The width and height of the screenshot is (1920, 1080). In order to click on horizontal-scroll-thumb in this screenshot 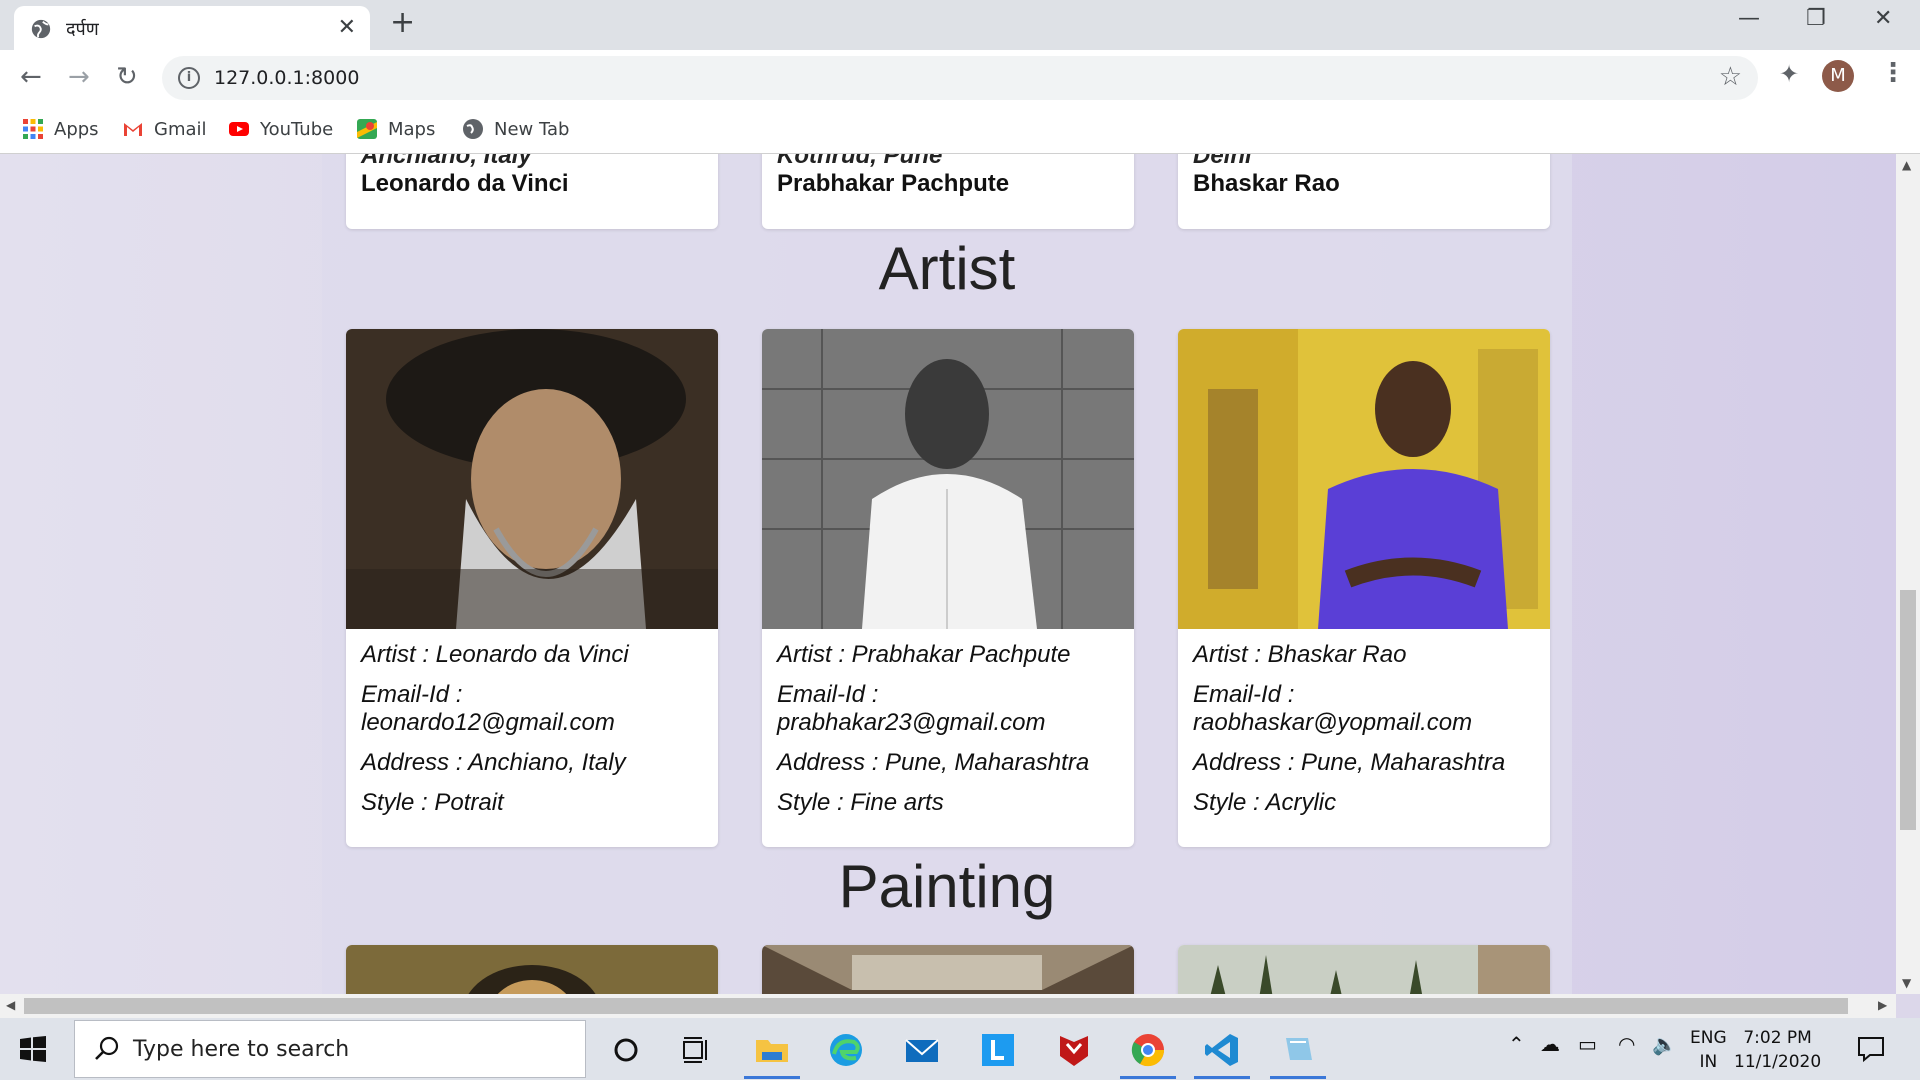, I will do `click(936, 1006)`.